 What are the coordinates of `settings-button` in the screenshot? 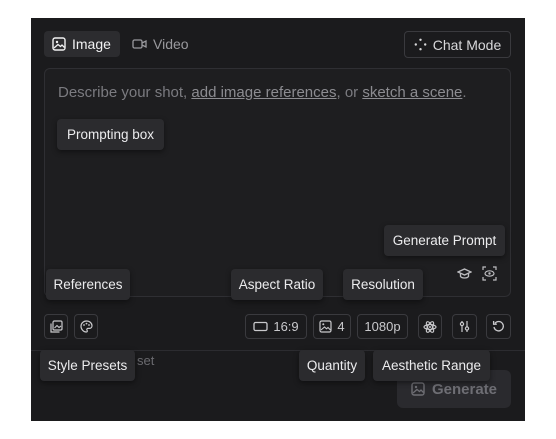 It's located at (464, 326).